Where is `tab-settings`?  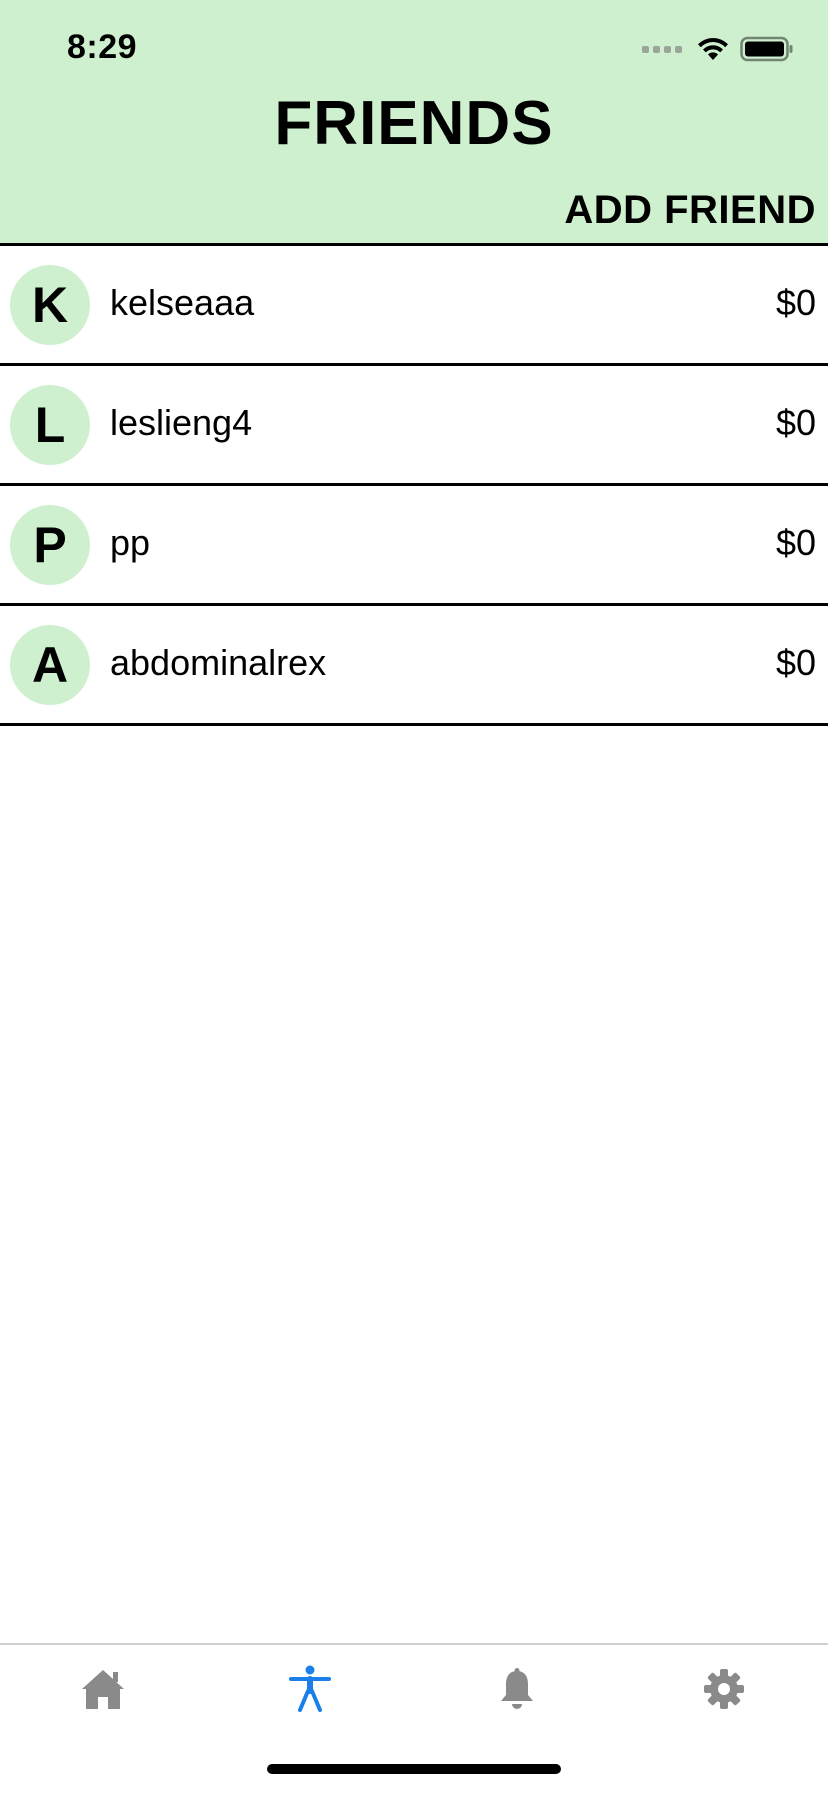
tab-settings is located at coordinates (724, 1689).